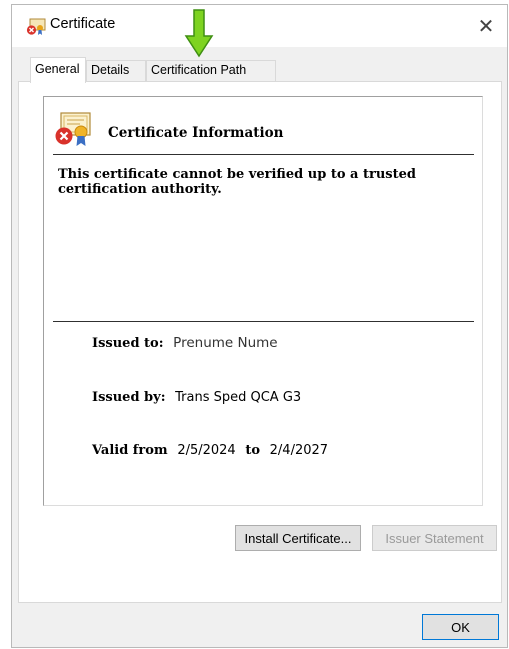 This screenshot has width=509, height=649. I want to click on certificate-info-heading: Certificate Information, so click(196, 133).